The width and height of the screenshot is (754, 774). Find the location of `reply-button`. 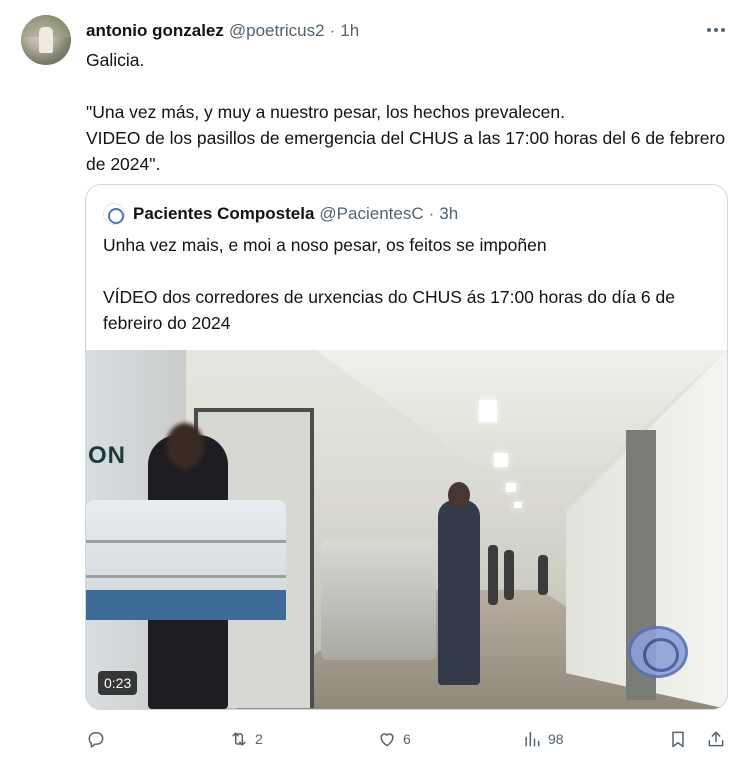

reply-button is located at coordinates (99, 739).